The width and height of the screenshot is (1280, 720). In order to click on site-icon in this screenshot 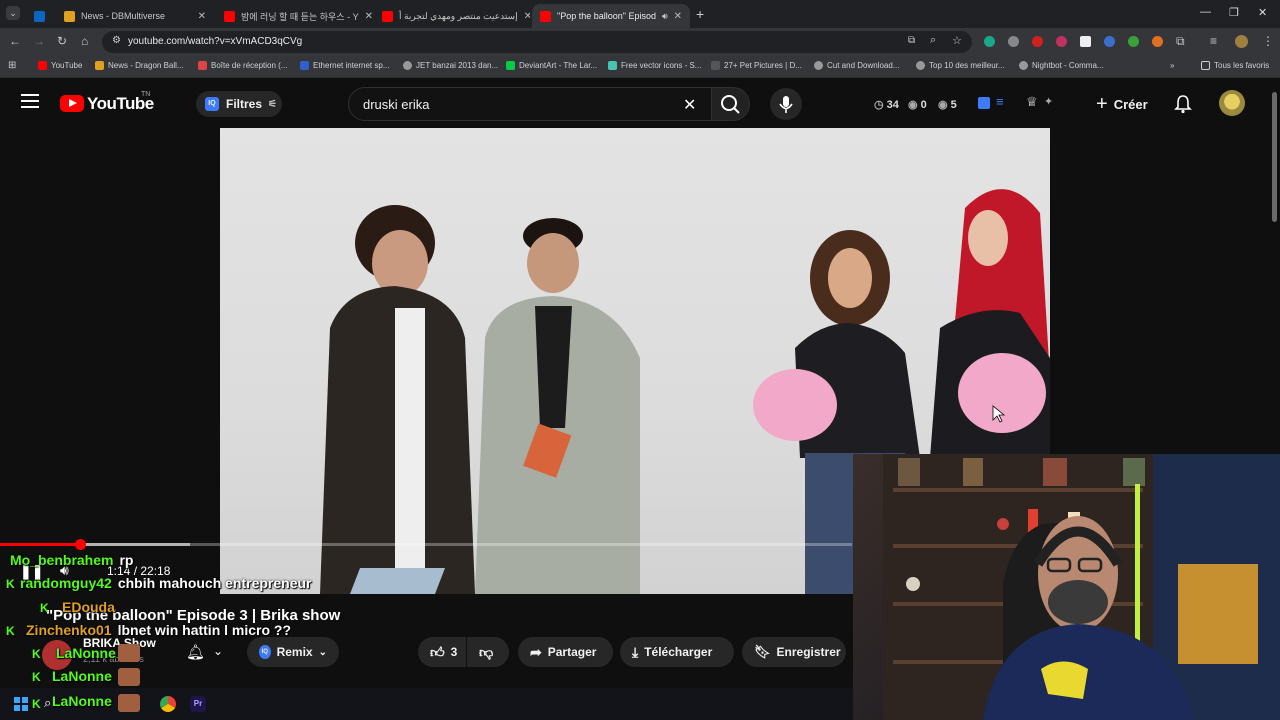, I will do `click(304, 65)`.